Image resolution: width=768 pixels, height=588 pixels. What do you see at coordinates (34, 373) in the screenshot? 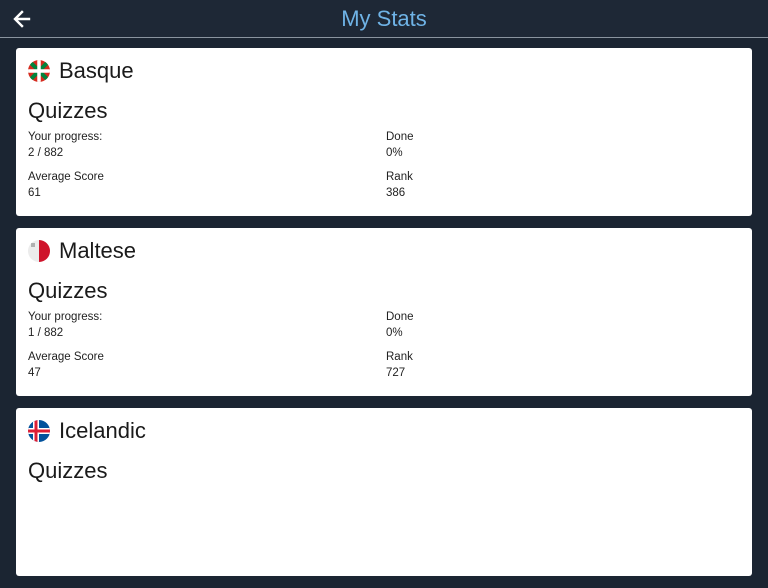
I see `average-score-value: 47` at bounding box center [34, 373].